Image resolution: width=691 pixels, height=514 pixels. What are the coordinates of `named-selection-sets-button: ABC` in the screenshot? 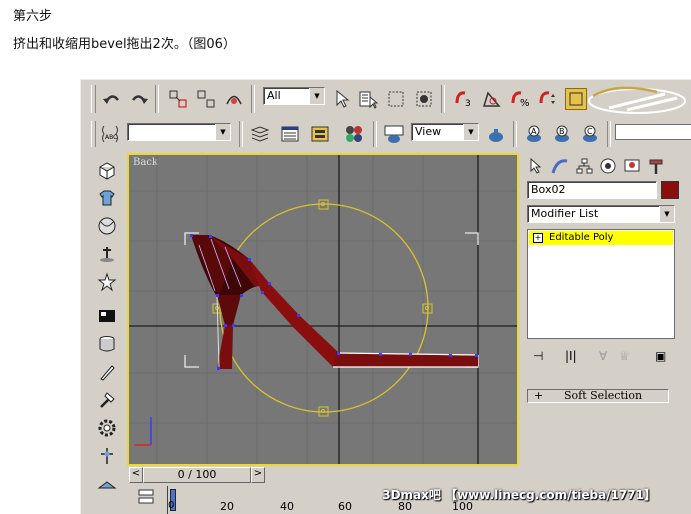 It's located at (110, 134).